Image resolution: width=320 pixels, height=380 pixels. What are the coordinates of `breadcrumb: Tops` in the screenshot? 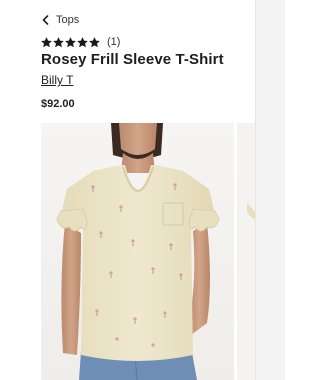 It's located at (60, 20).